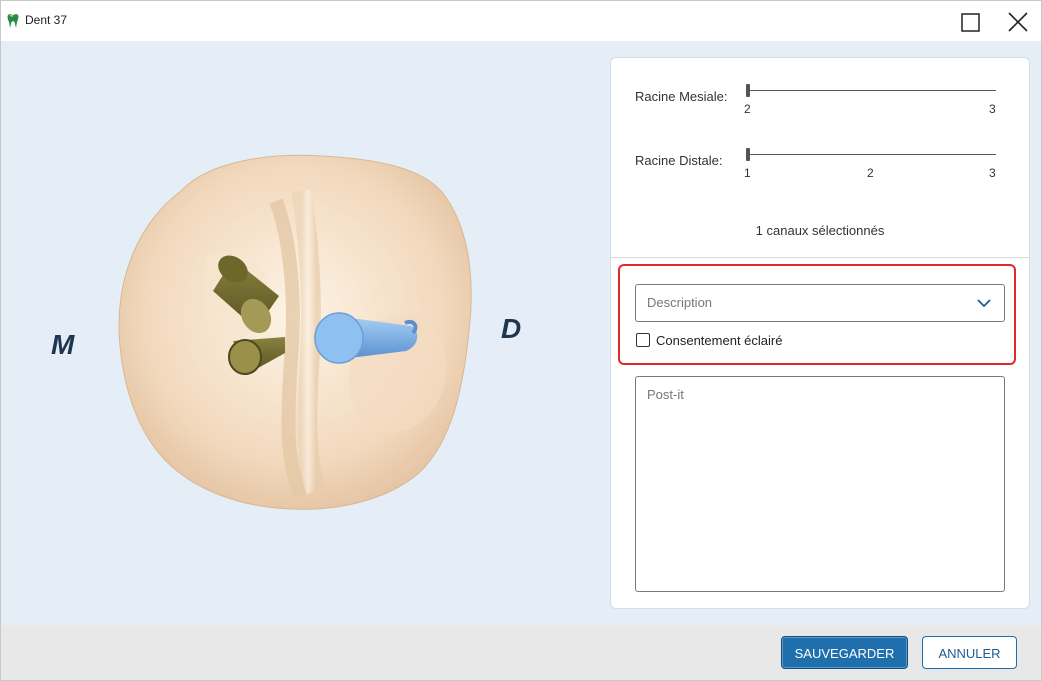 This screenshot has height=681, width=1042. I want to click on racine-distale-slider, so click(872, 154).